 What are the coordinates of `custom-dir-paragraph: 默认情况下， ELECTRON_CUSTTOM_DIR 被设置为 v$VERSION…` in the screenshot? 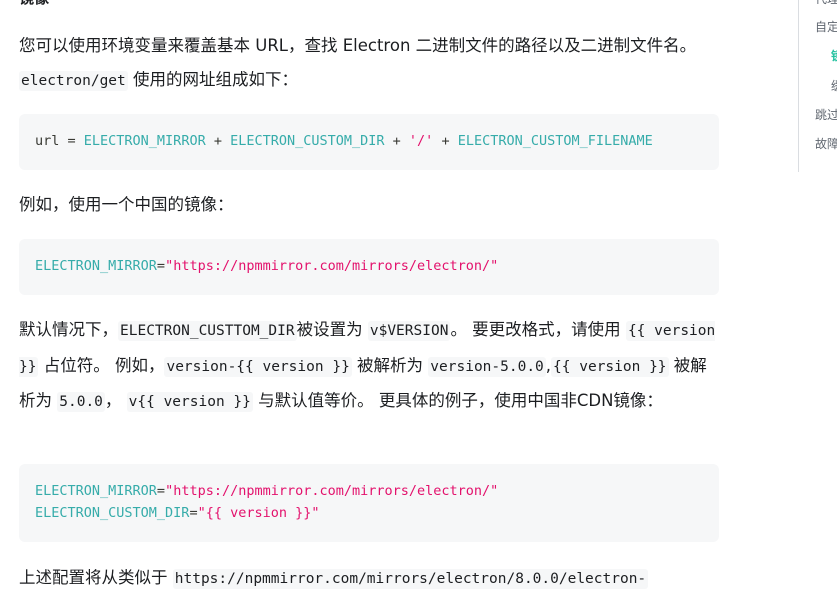 It's located at (369, 366).